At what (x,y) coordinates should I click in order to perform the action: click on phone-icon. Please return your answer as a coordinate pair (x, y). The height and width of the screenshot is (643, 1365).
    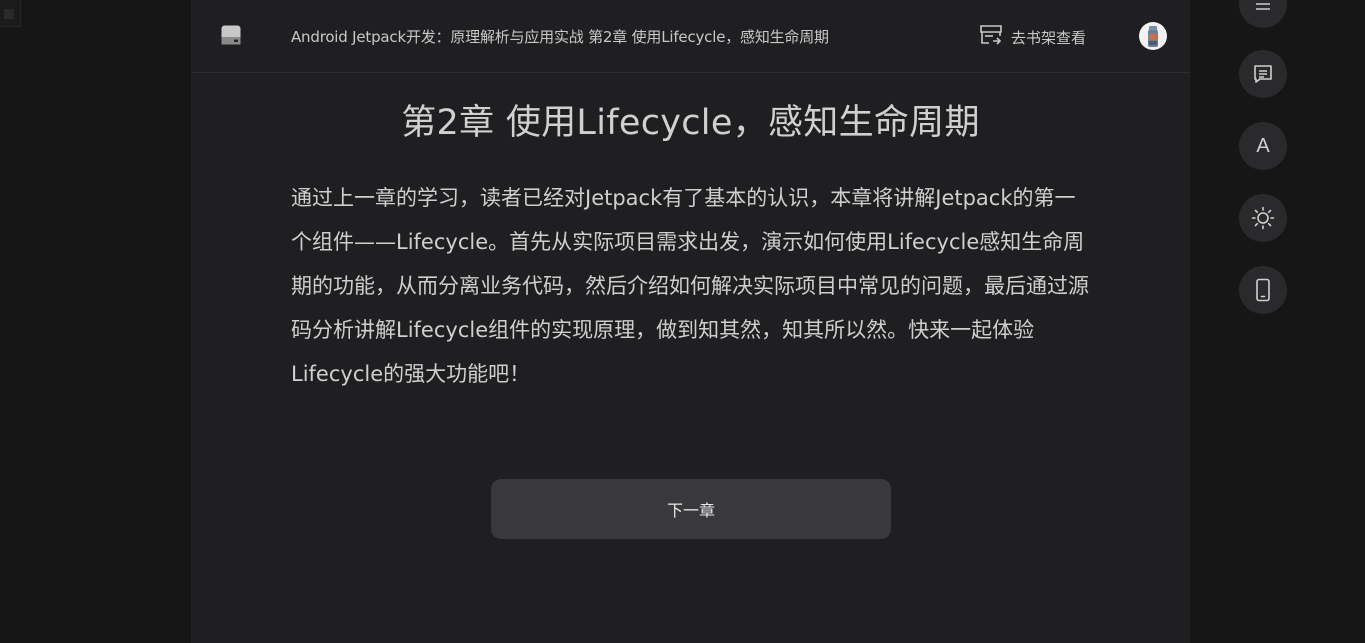
    Looking at the image, I should click on (1263, 290).